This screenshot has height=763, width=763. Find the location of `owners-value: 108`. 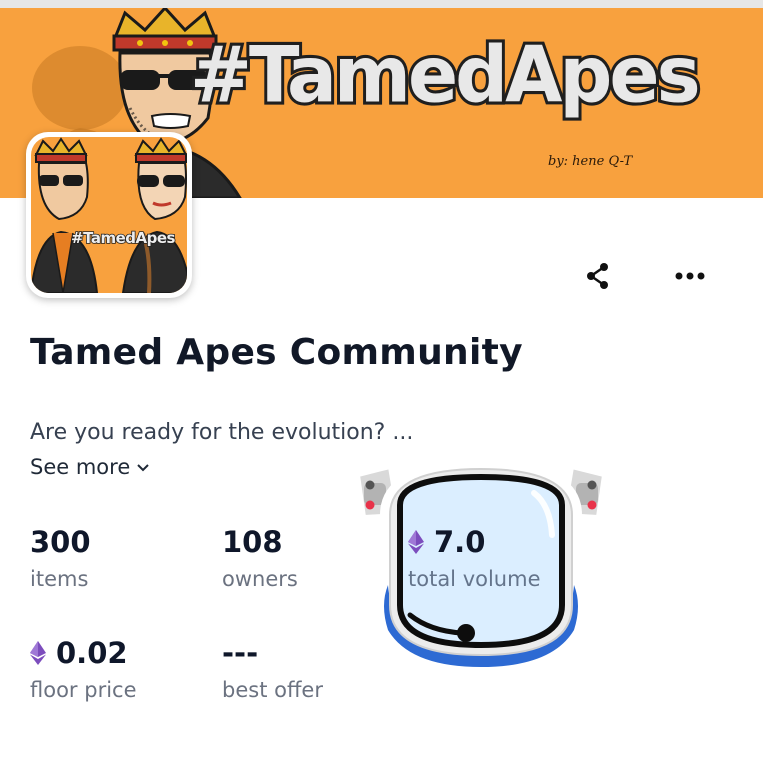

owners-value: 108 is located at coordinates (252, 542).